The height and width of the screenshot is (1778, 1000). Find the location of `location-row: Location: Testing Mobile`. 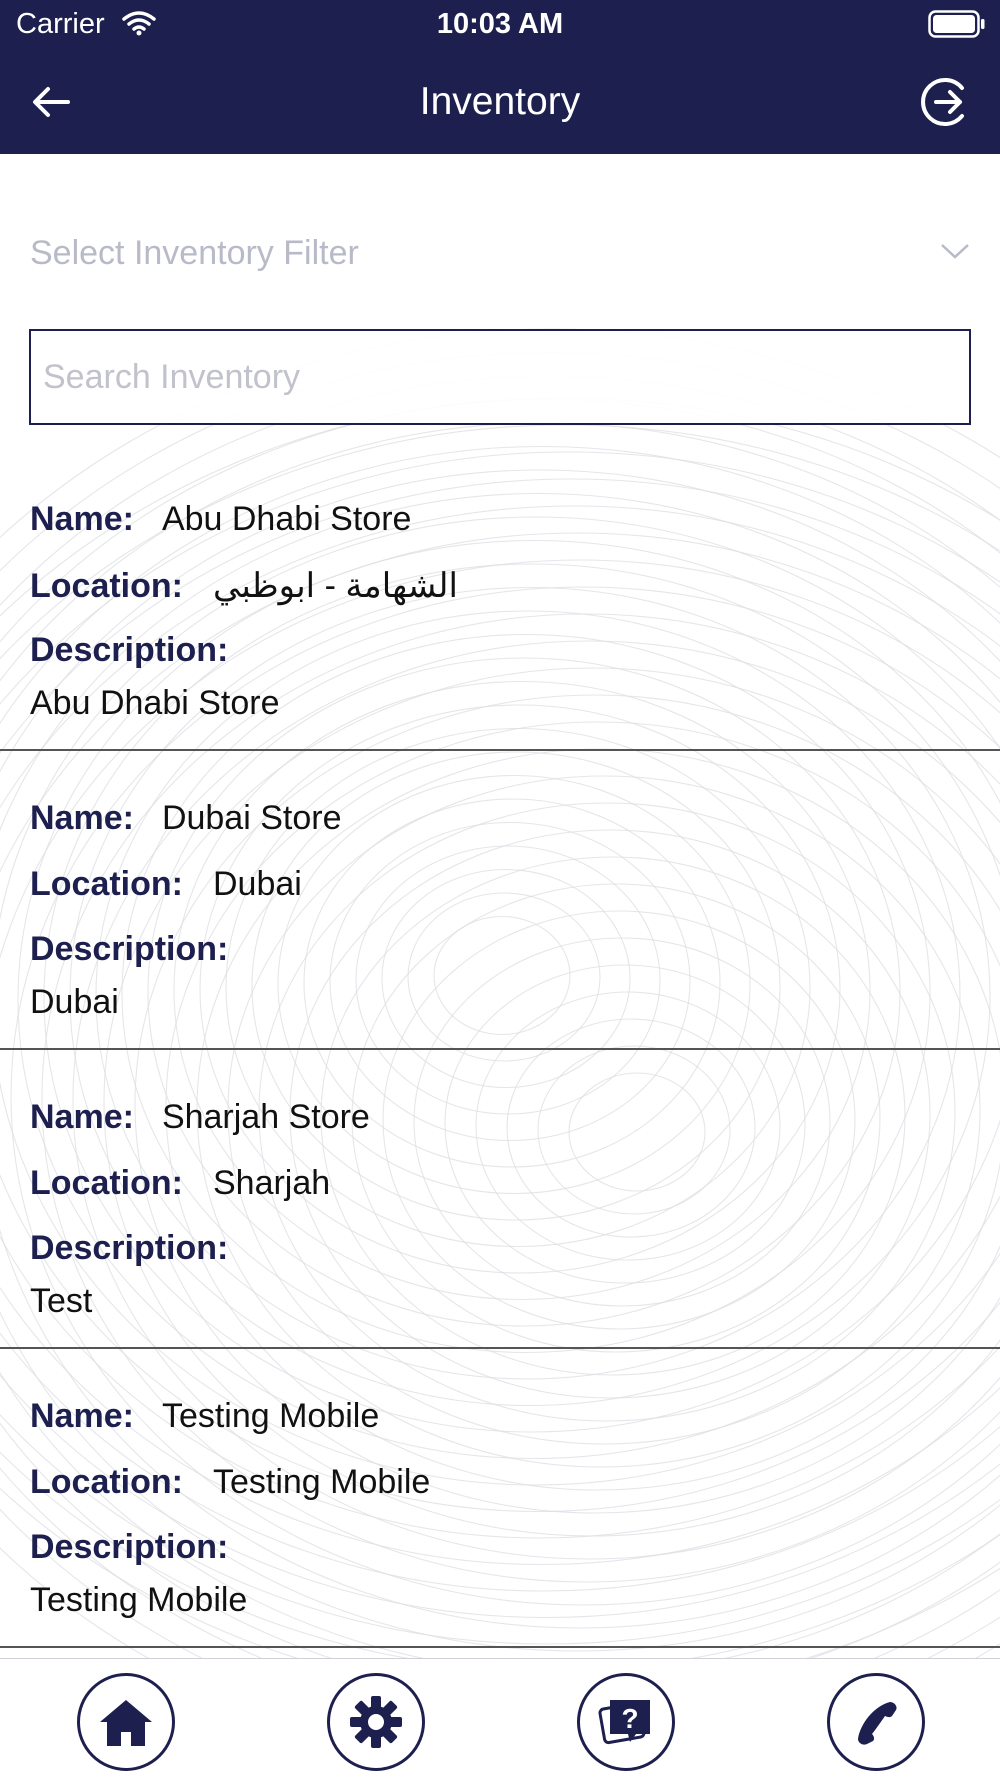

location-row: Location: Testing Mobile is located at coordinates (230, 1482).